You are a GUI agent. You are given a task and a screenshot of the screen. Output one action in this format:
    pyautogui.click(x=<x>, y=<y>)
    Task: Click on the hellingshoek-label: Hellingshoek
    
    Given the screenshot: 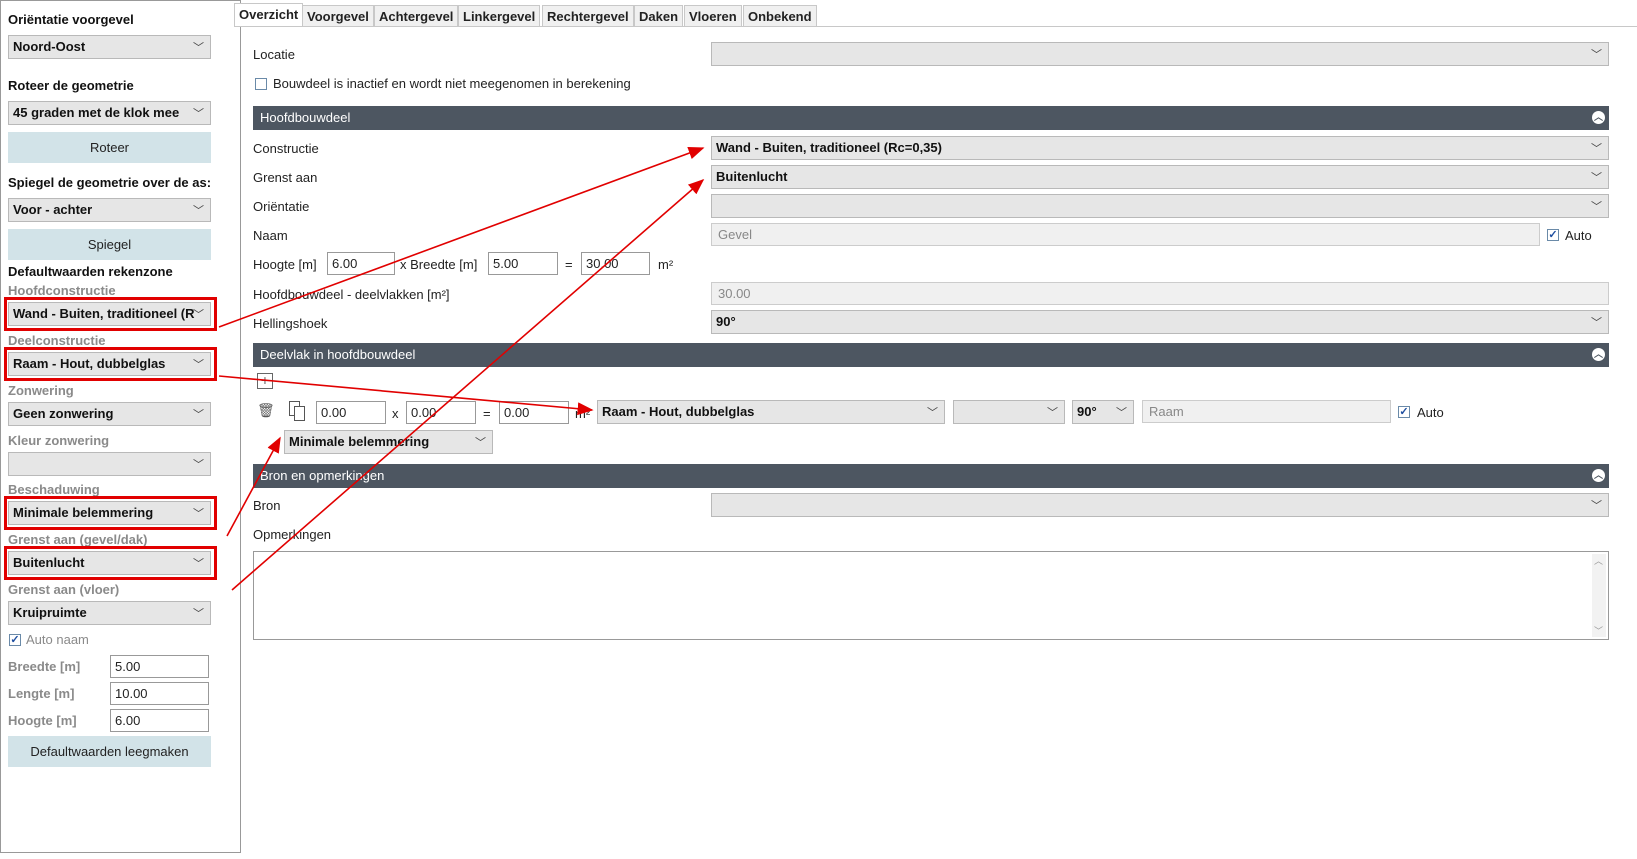 What is the action you would take?
    pyautogui.click(x=290, y=323)
    